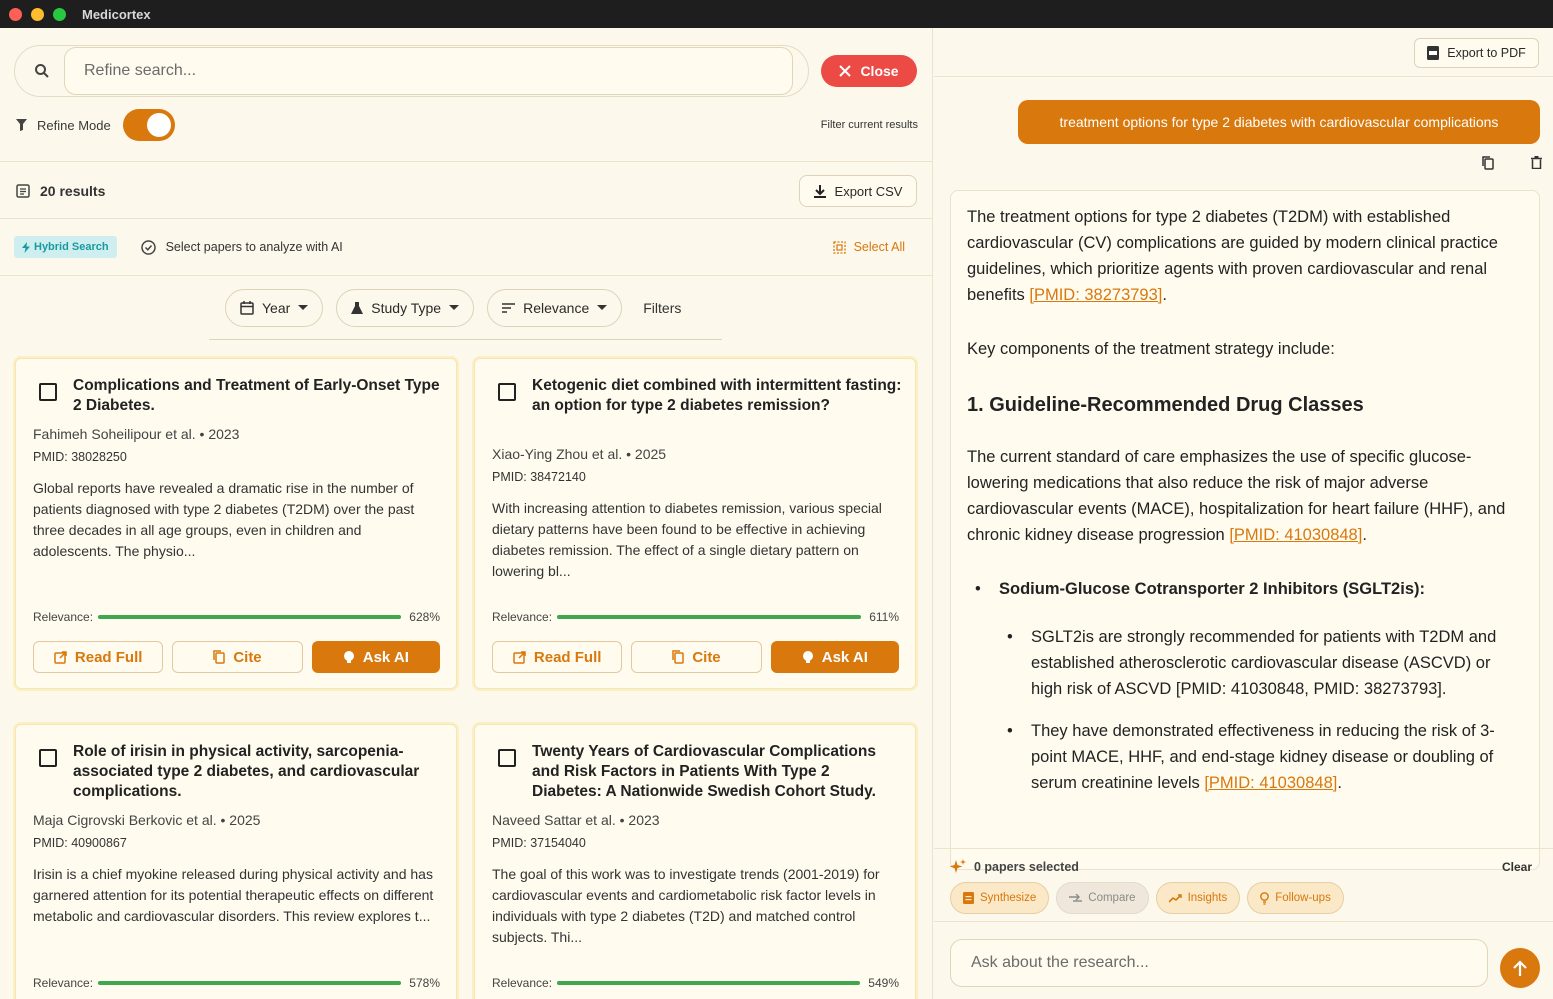  What do you see at coordinates (23, 191) in the screenshot?
I see `list-icon` at bounding box center [23, 191].